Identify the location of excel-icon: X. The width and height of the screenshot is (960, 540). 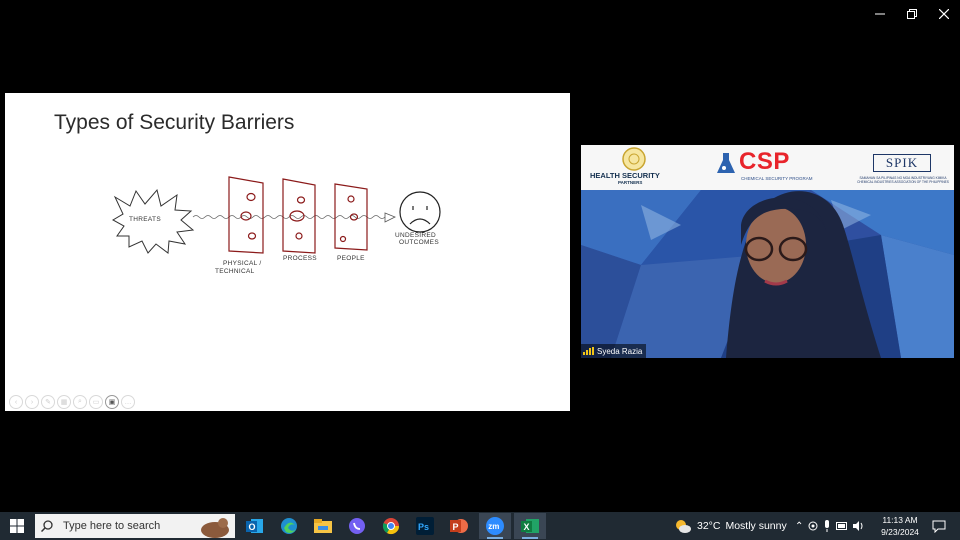
(530, 526).